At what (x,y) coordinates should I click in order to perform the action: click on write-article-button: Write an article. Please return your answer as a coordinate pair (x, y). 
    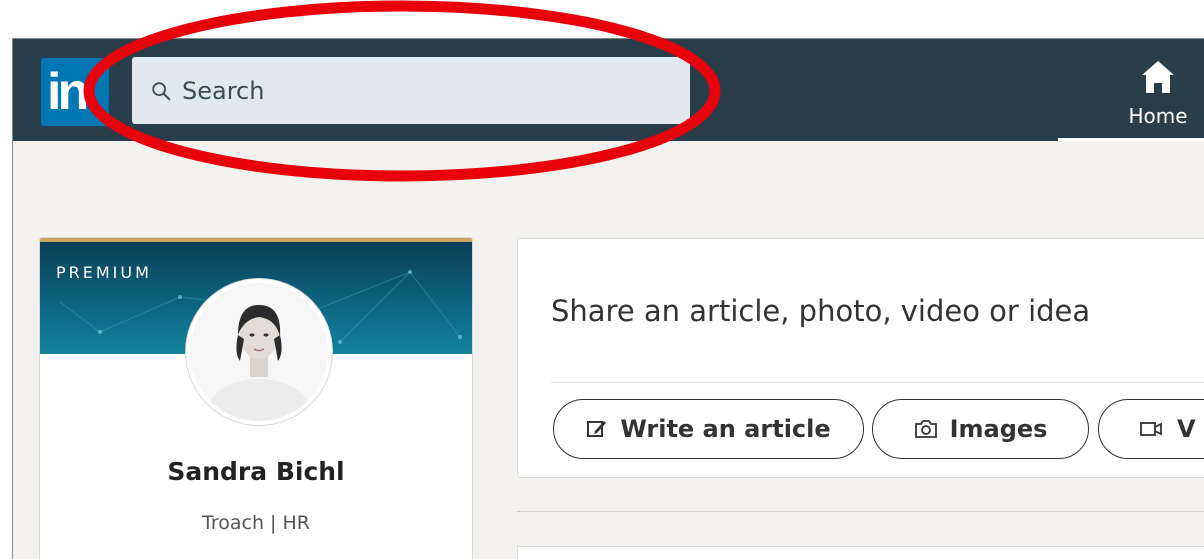
    Looking at the image, I should click on (708, 429).